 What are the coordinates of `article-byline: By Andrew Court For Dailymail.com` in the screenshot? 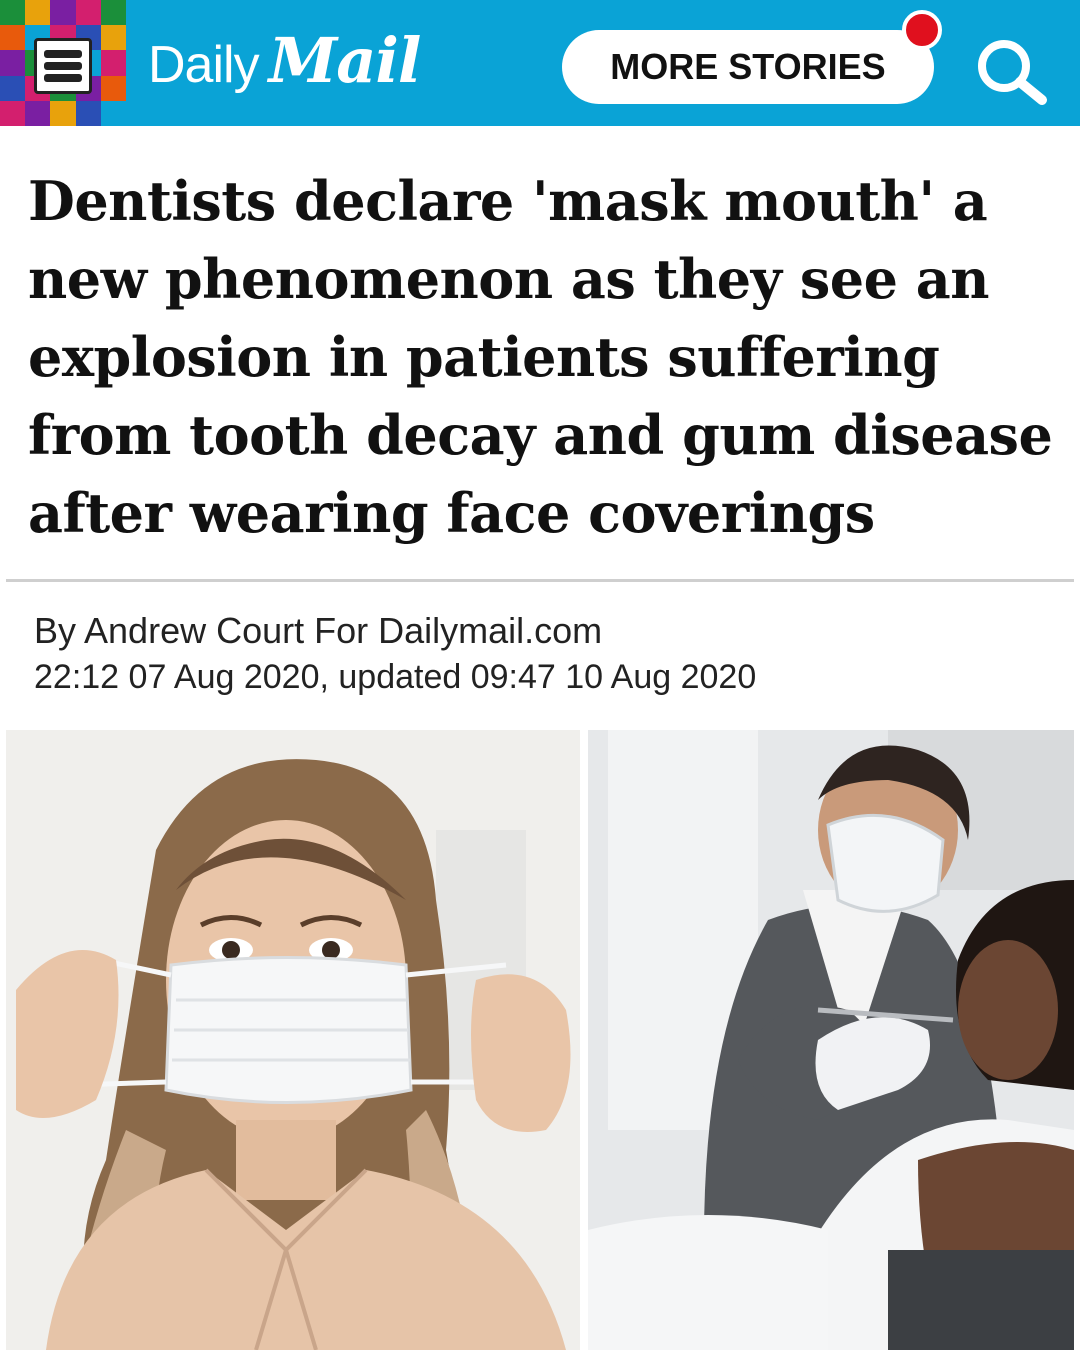 It's located at (318, 630).